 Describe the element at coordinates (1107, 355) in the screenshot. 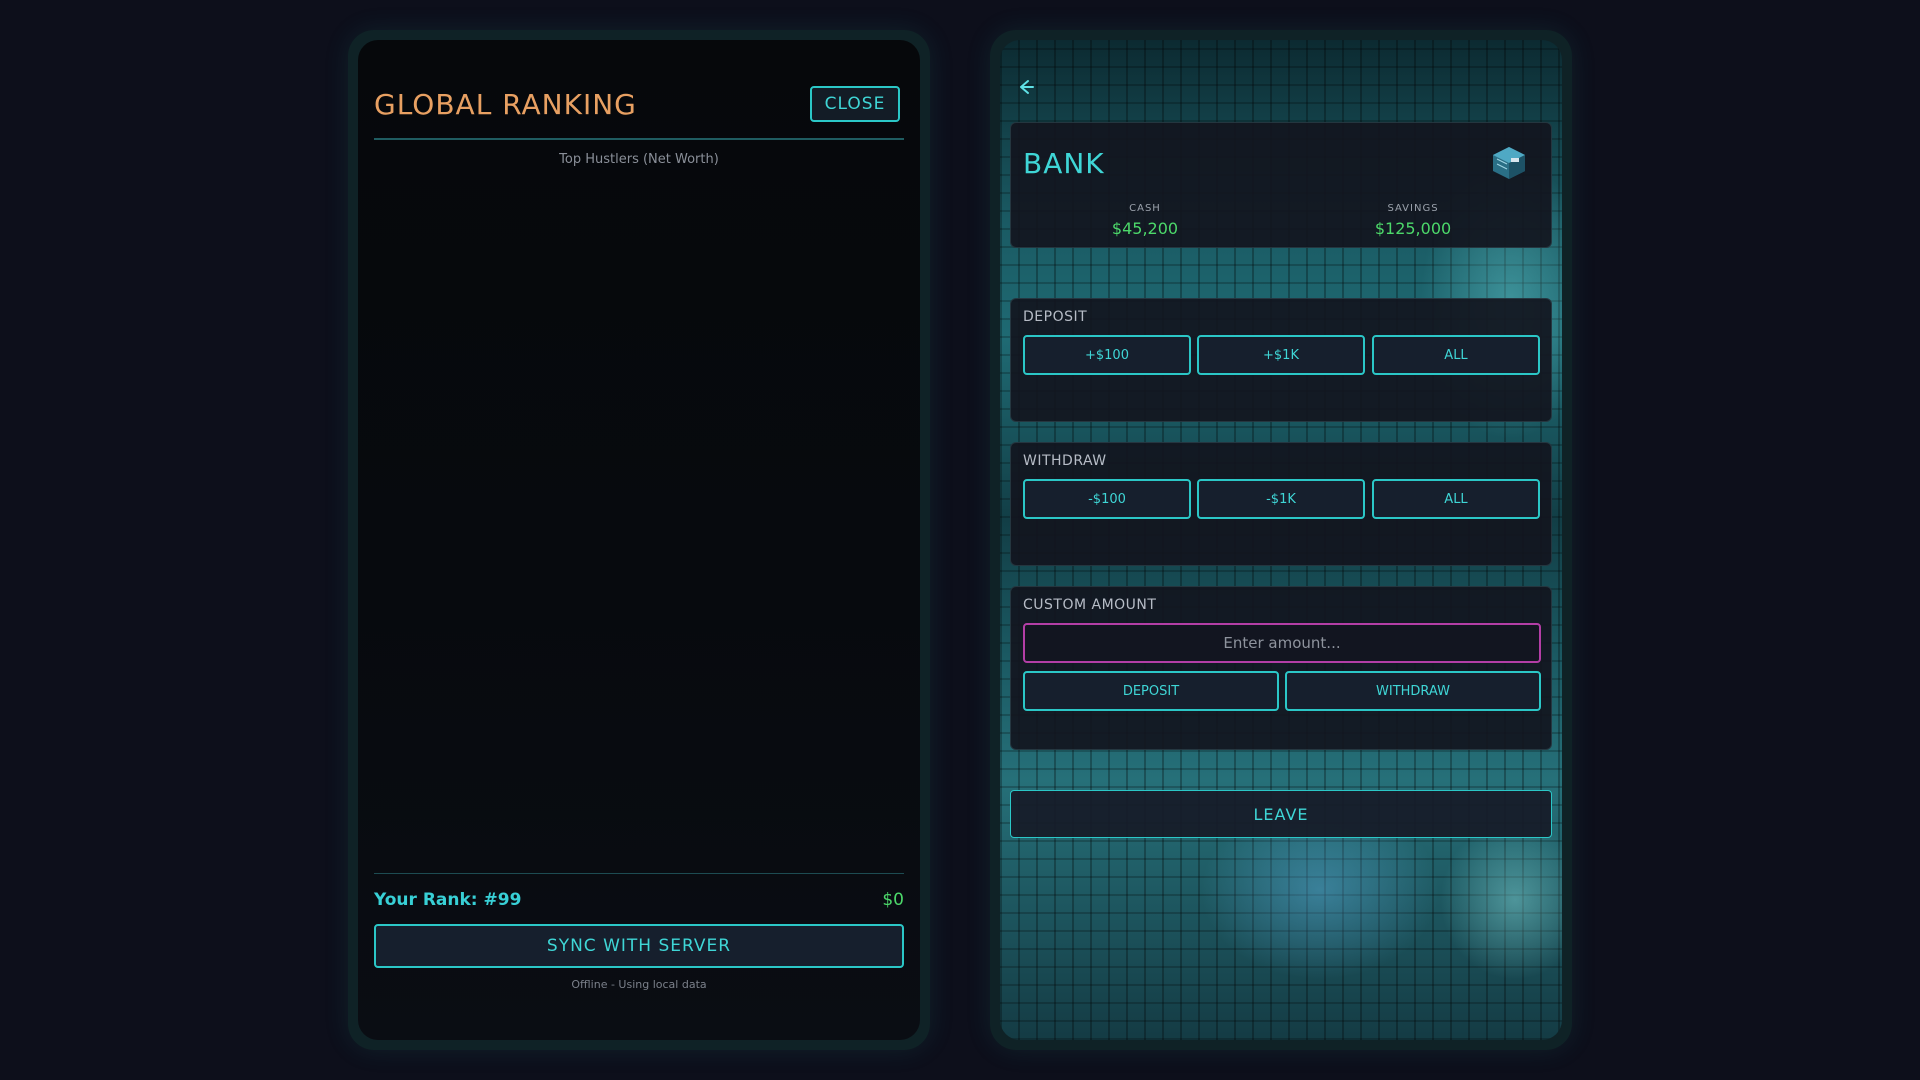

I see `deposit-100-button: +$100` at that location.